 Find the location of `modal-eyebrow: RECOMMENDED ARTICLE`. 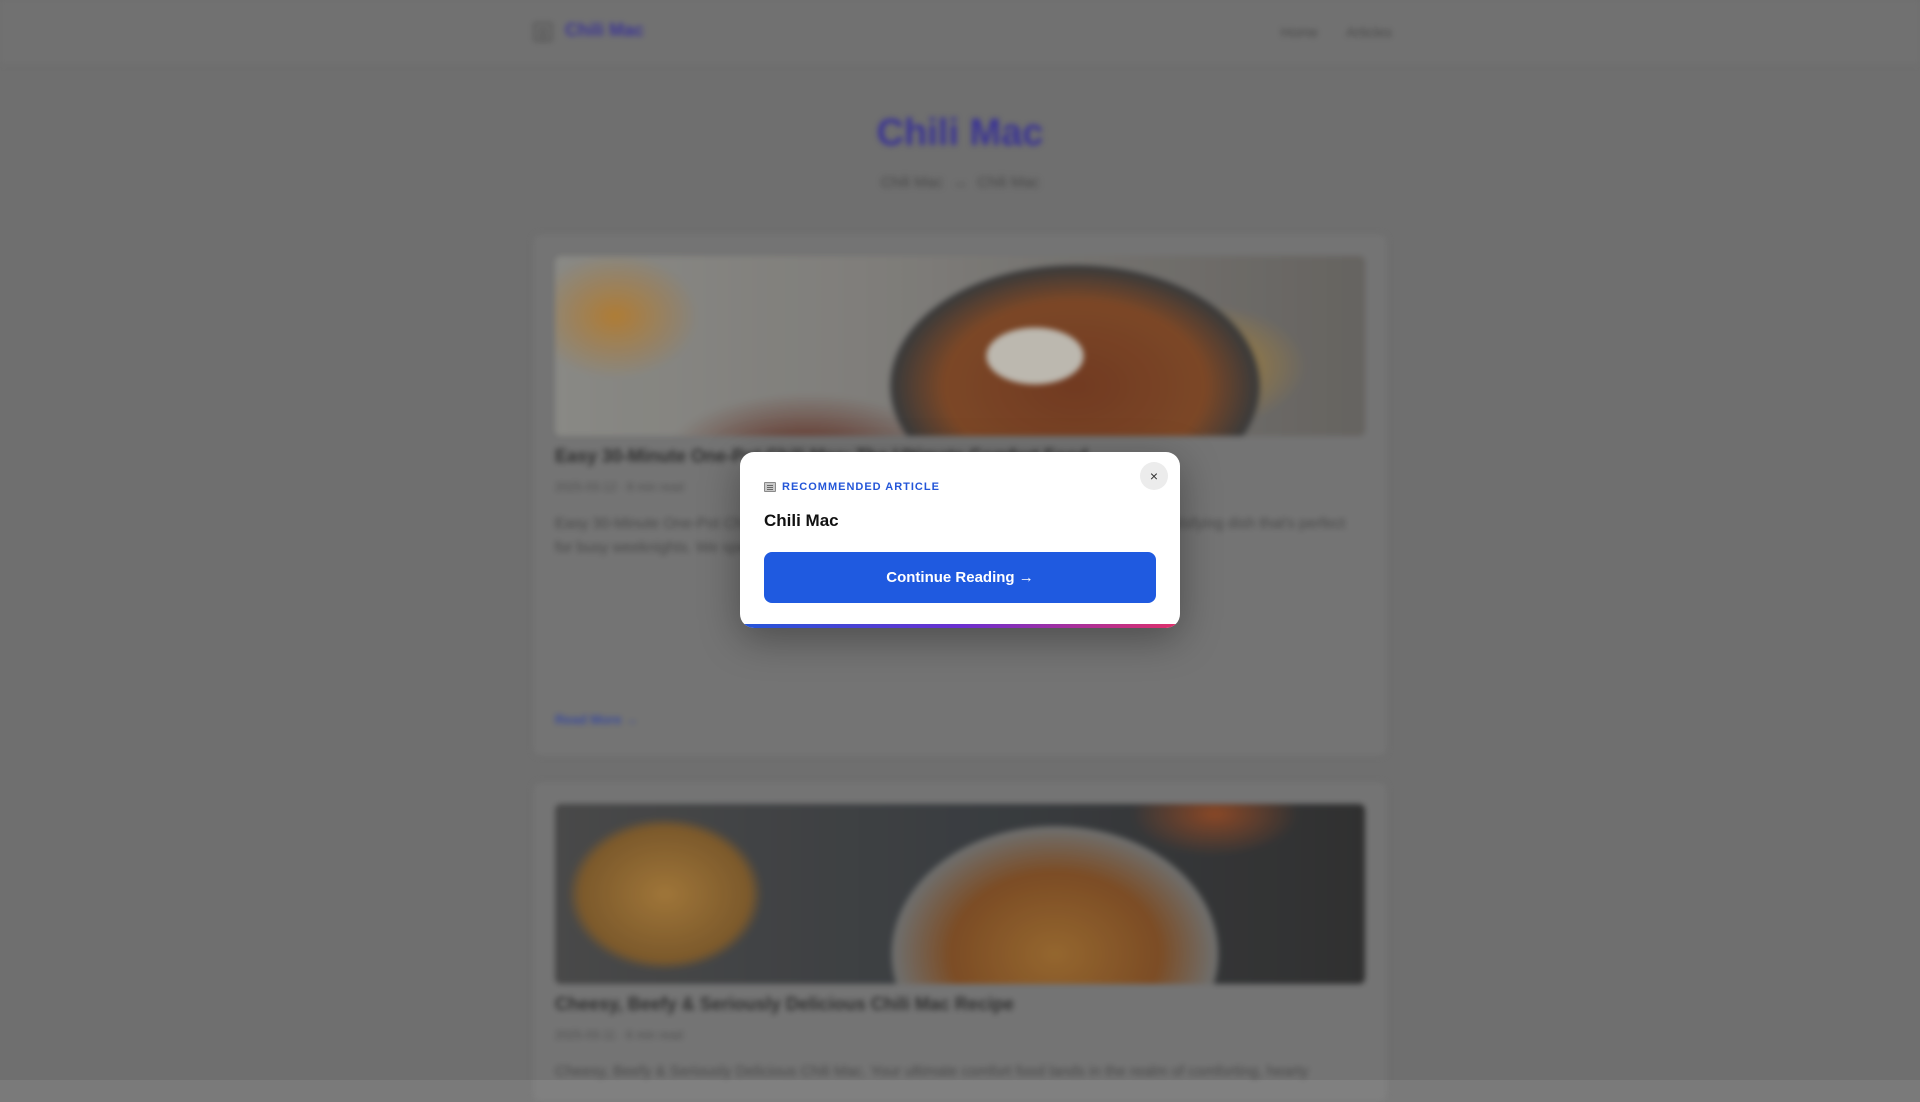

modal-eyebrow: RECOMMENDED ARTICLE is located at coordinates (852, 487).